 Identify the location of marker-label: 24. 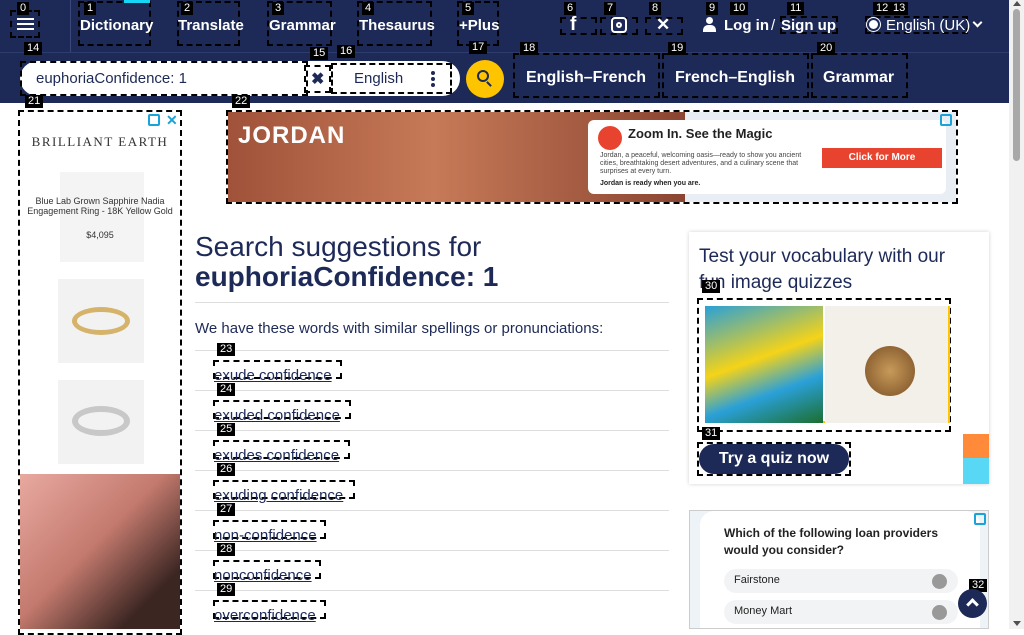
(226, 389).